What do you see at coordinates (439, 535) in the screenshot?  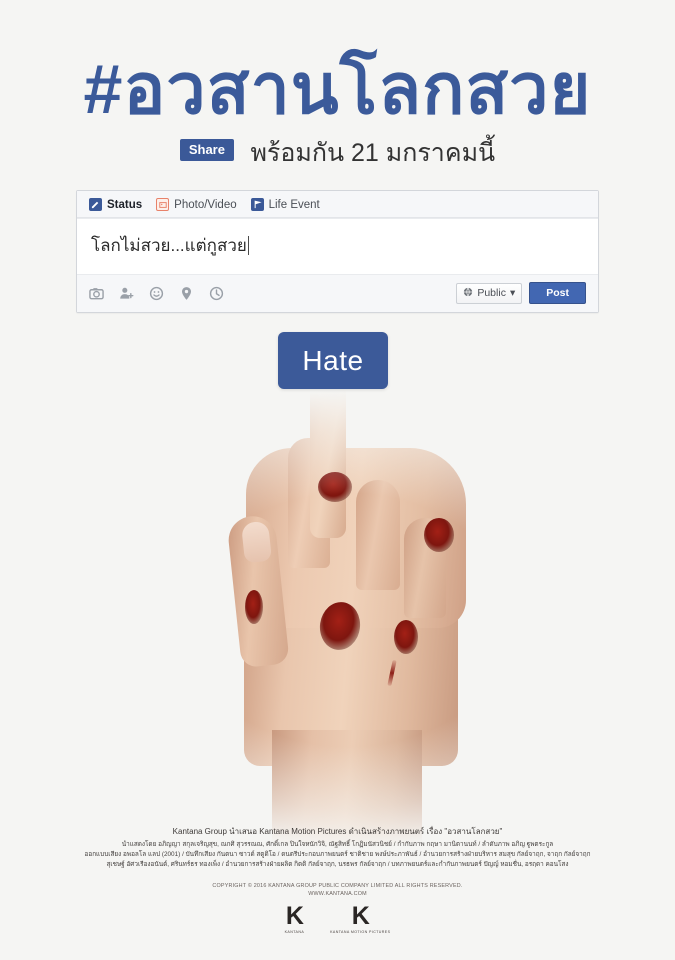 I see `wound-pinky-knuckle` at bounding box center [439, 535].